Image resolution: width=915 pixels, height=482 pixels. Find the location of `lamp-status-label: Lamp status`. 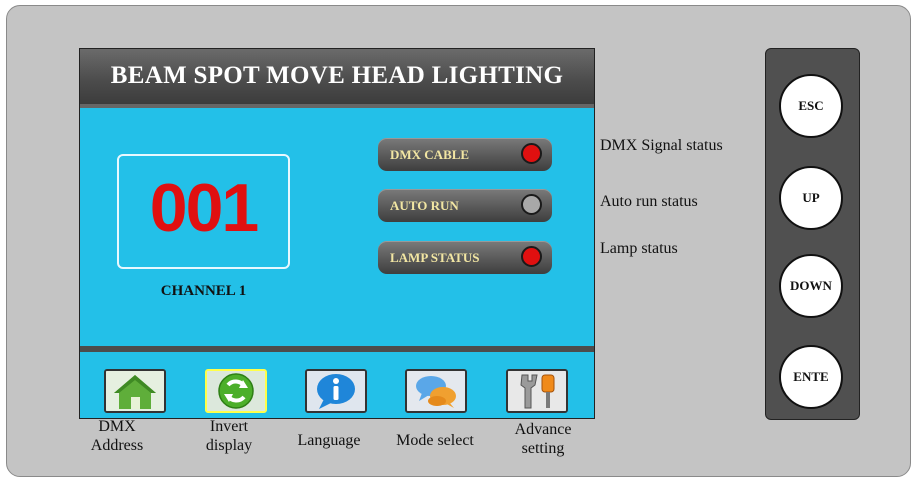

lamp-status-label: Lamp status is located at coordinates (639, 248).